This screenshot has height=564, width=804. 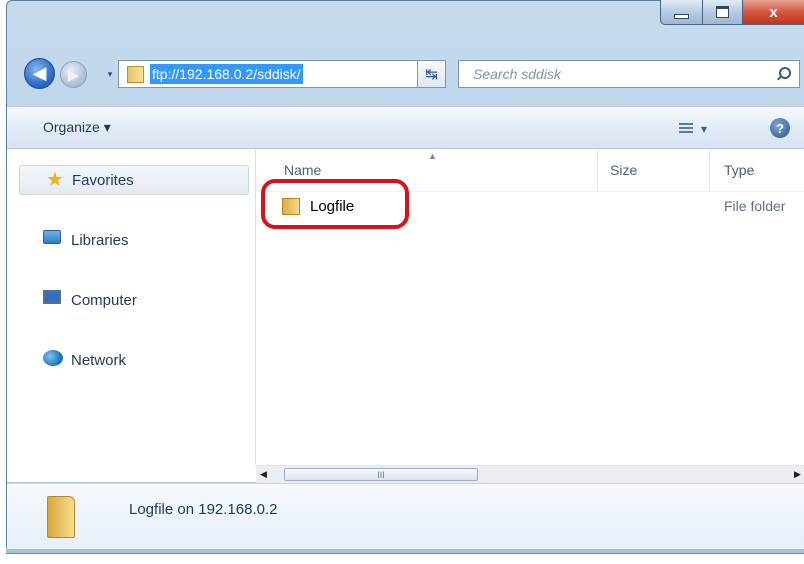 I want to click on forward-button: ▶, so click(x=73, y=74).